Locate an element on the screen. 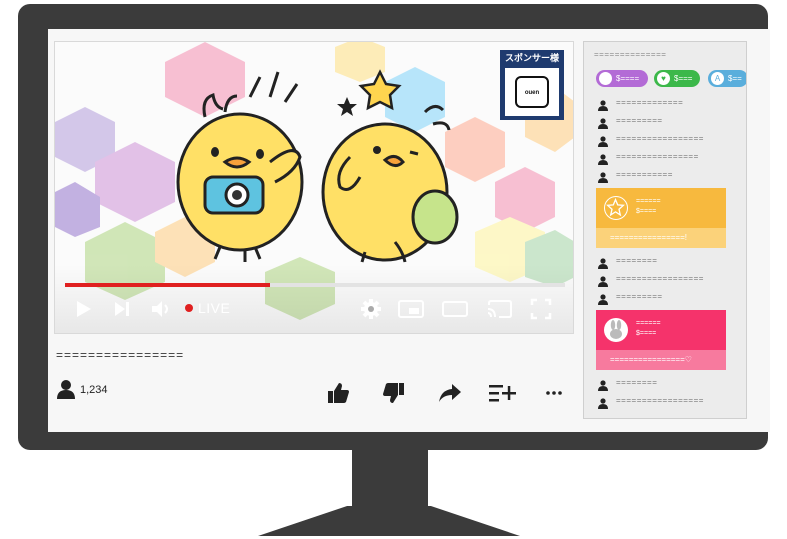 The image size is (787, 539). smile-icon: ☺ is located at coordinates (605, 78).